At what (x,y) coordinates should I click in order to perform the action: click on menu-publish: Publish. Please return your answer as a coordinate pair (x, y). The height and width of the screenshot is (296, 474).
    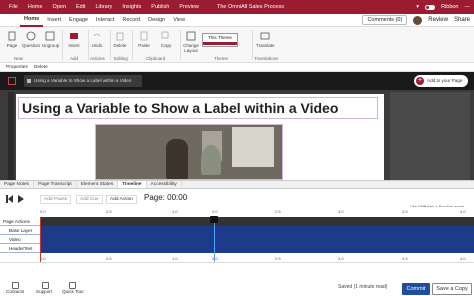
    Looking at the image, I should click on (160, 7).